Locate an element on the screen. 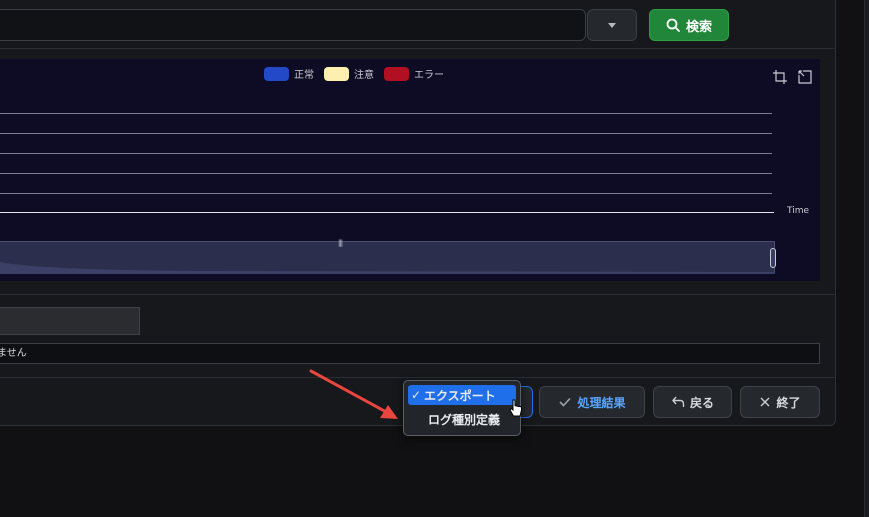 The image size is (869, 517). zoom-reset-icon is located at coordinates (805, 77).